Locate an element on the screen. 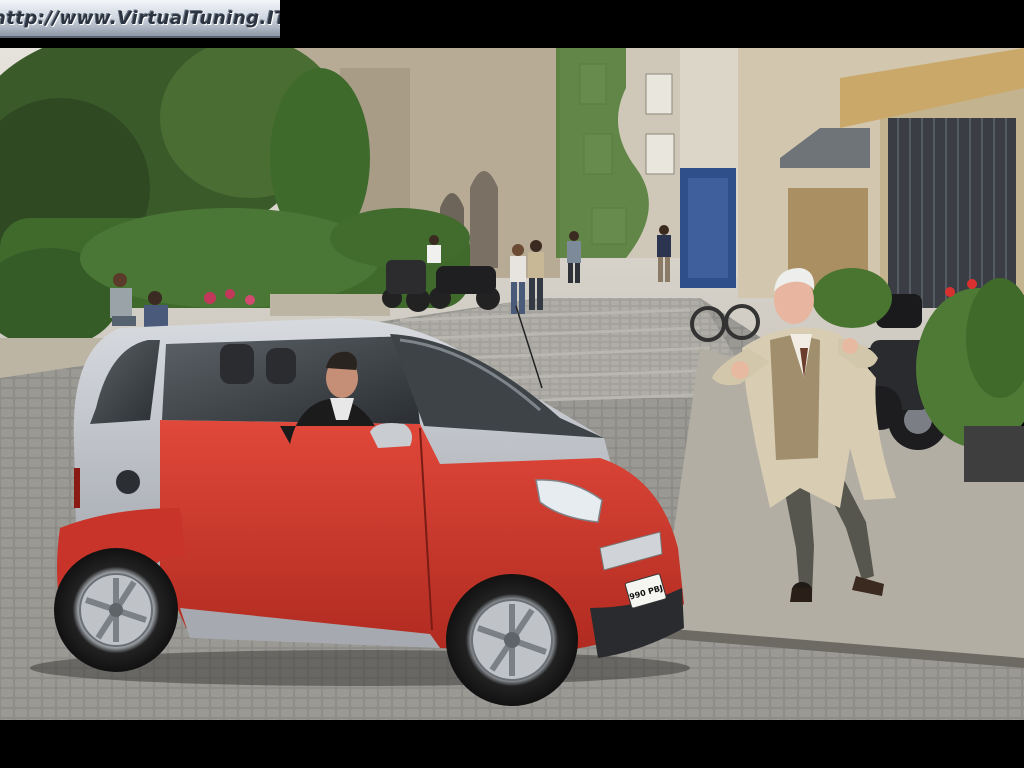  site-watermark: http://www.VirtualTuning.IT is located at coordinates (140, 19).